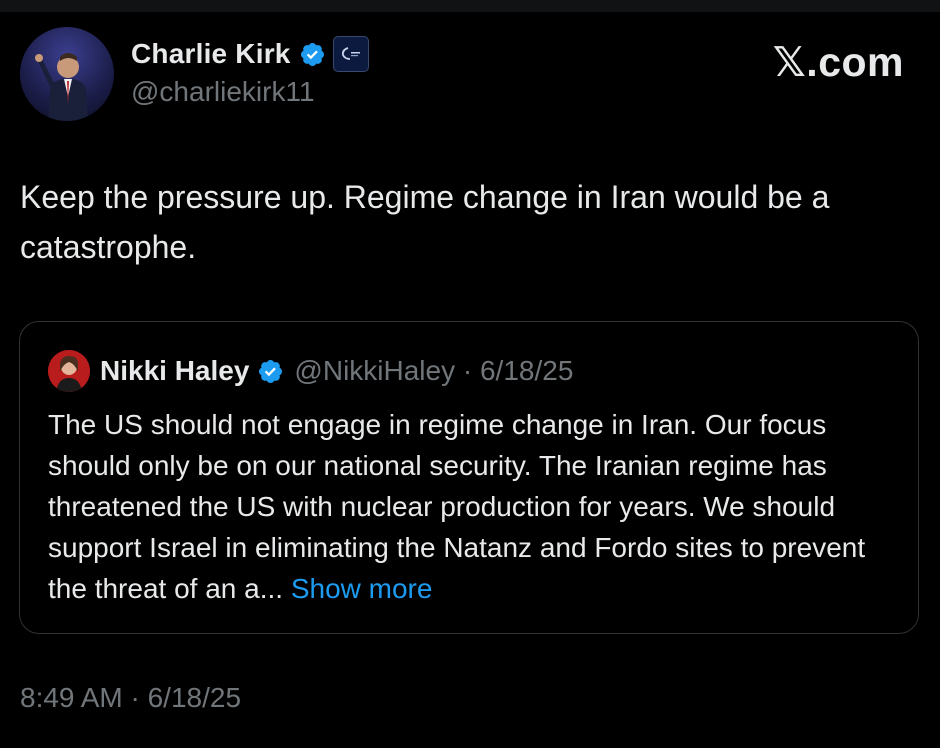 The height and width of the screenshot is (748, 940). I want to click on author-avatar, so click(67, 74).